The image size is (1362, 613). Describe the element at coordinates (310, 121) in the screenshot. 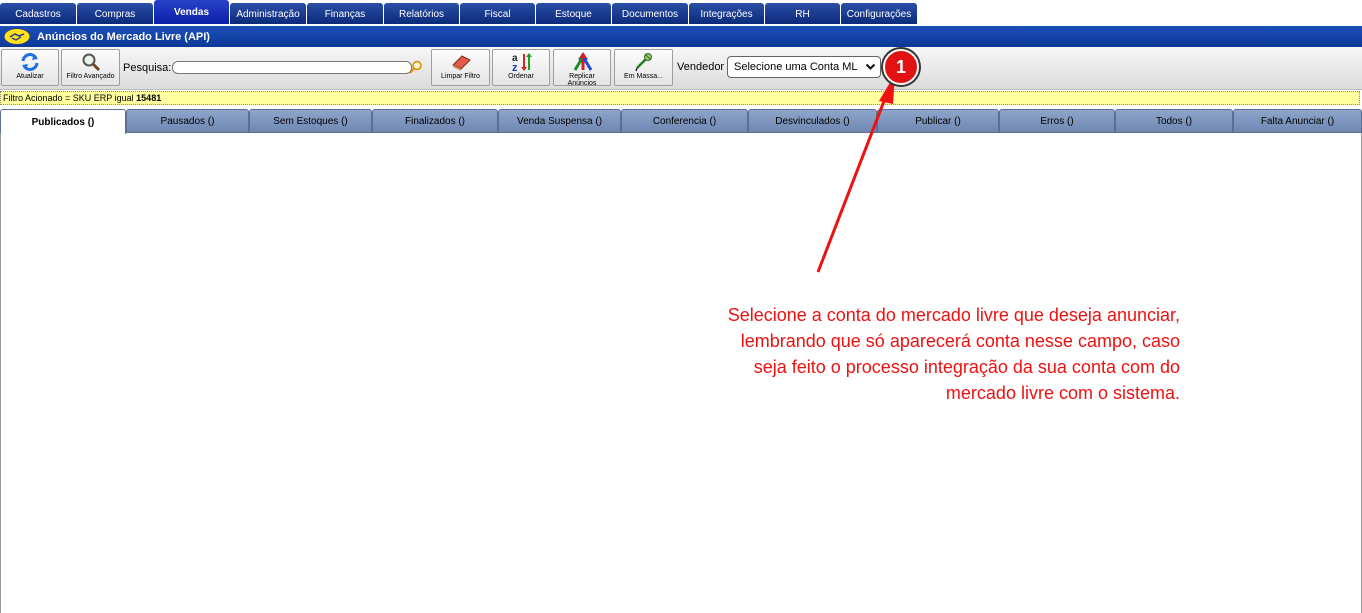

I see `tab-sem-estoques: Sem Estoques ()` at that location.